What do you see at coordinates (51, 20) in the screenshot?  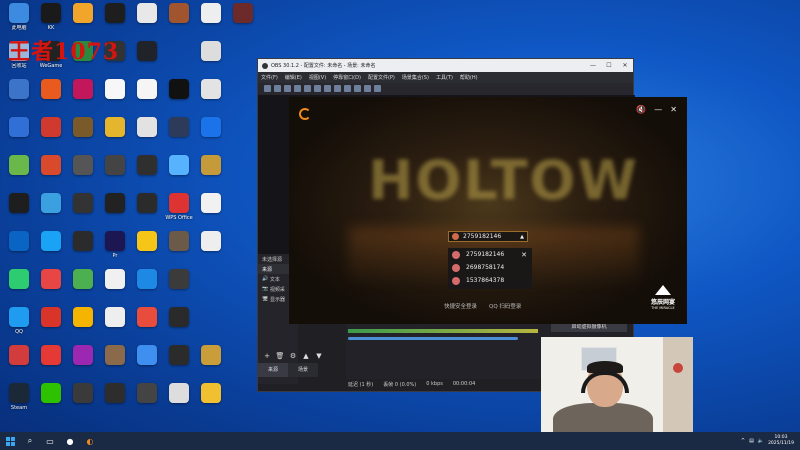 I see `desktop-icon: KK` at bounding box center [51, 20].